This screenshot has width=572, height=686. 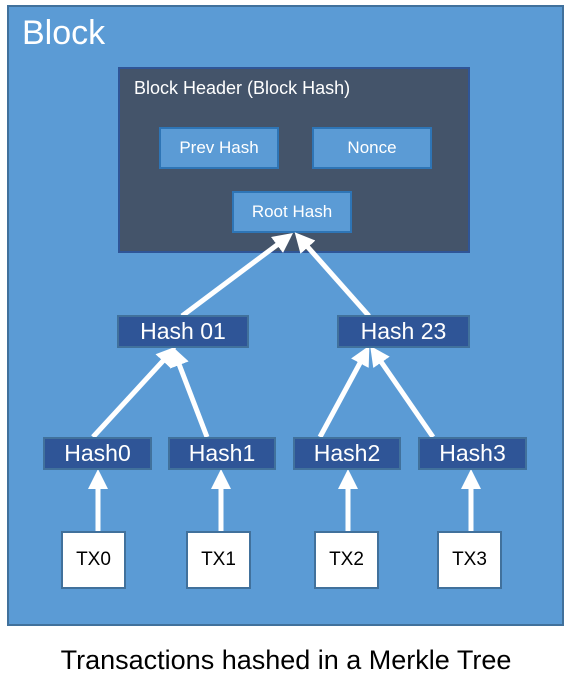 I want to click on arrow-hash3-hash23, so click(x=403, y=392).